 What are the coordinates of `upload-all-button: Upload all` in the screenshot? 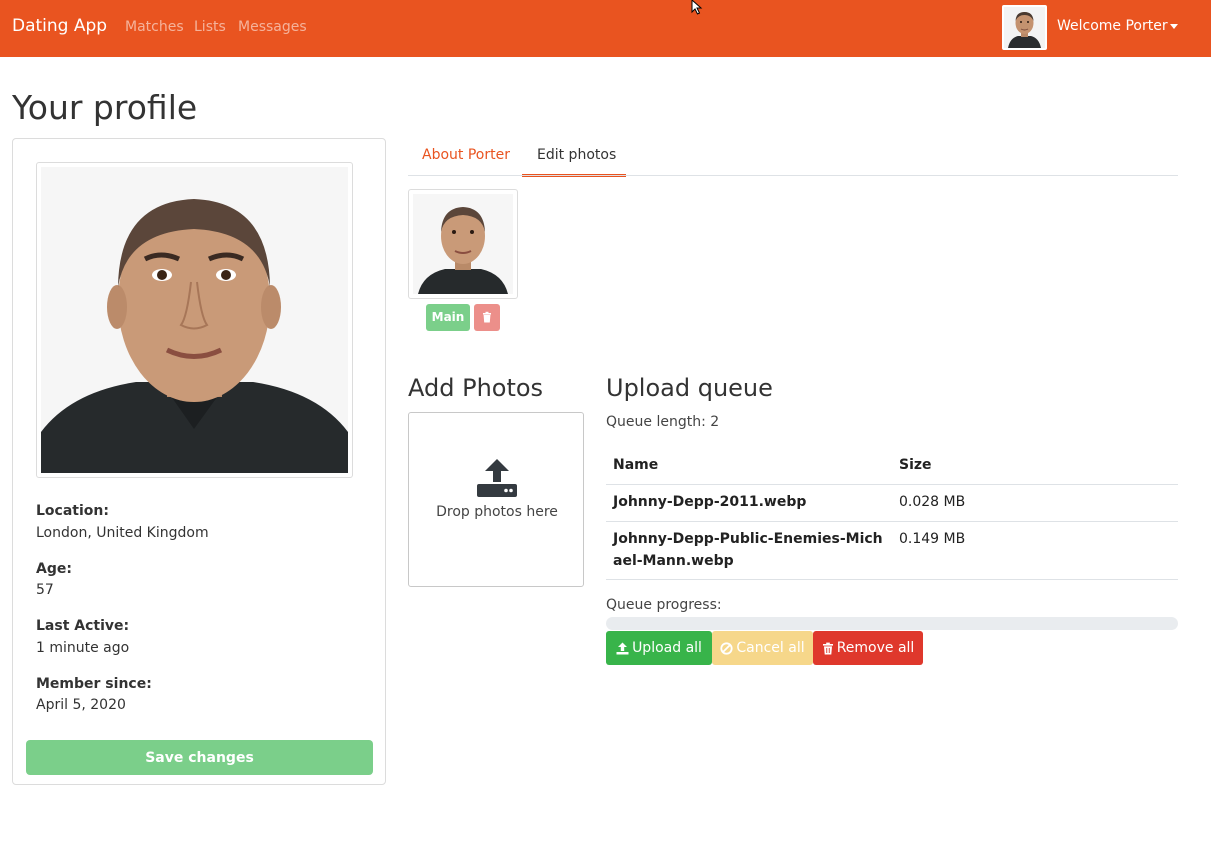 It's located at (659, 648).